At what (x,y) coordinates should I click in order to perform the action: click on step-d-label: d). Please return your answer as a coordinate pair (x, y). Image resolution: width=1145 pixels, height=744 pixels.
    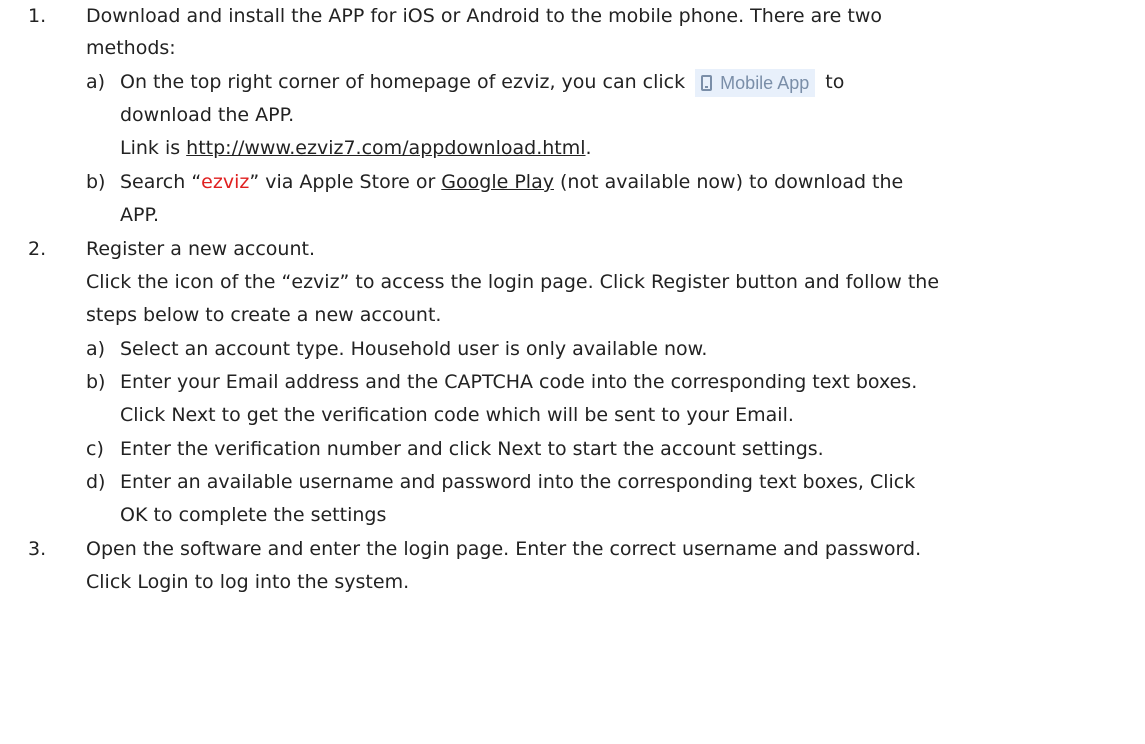
    Looking at the image, I should click on (96, 482).